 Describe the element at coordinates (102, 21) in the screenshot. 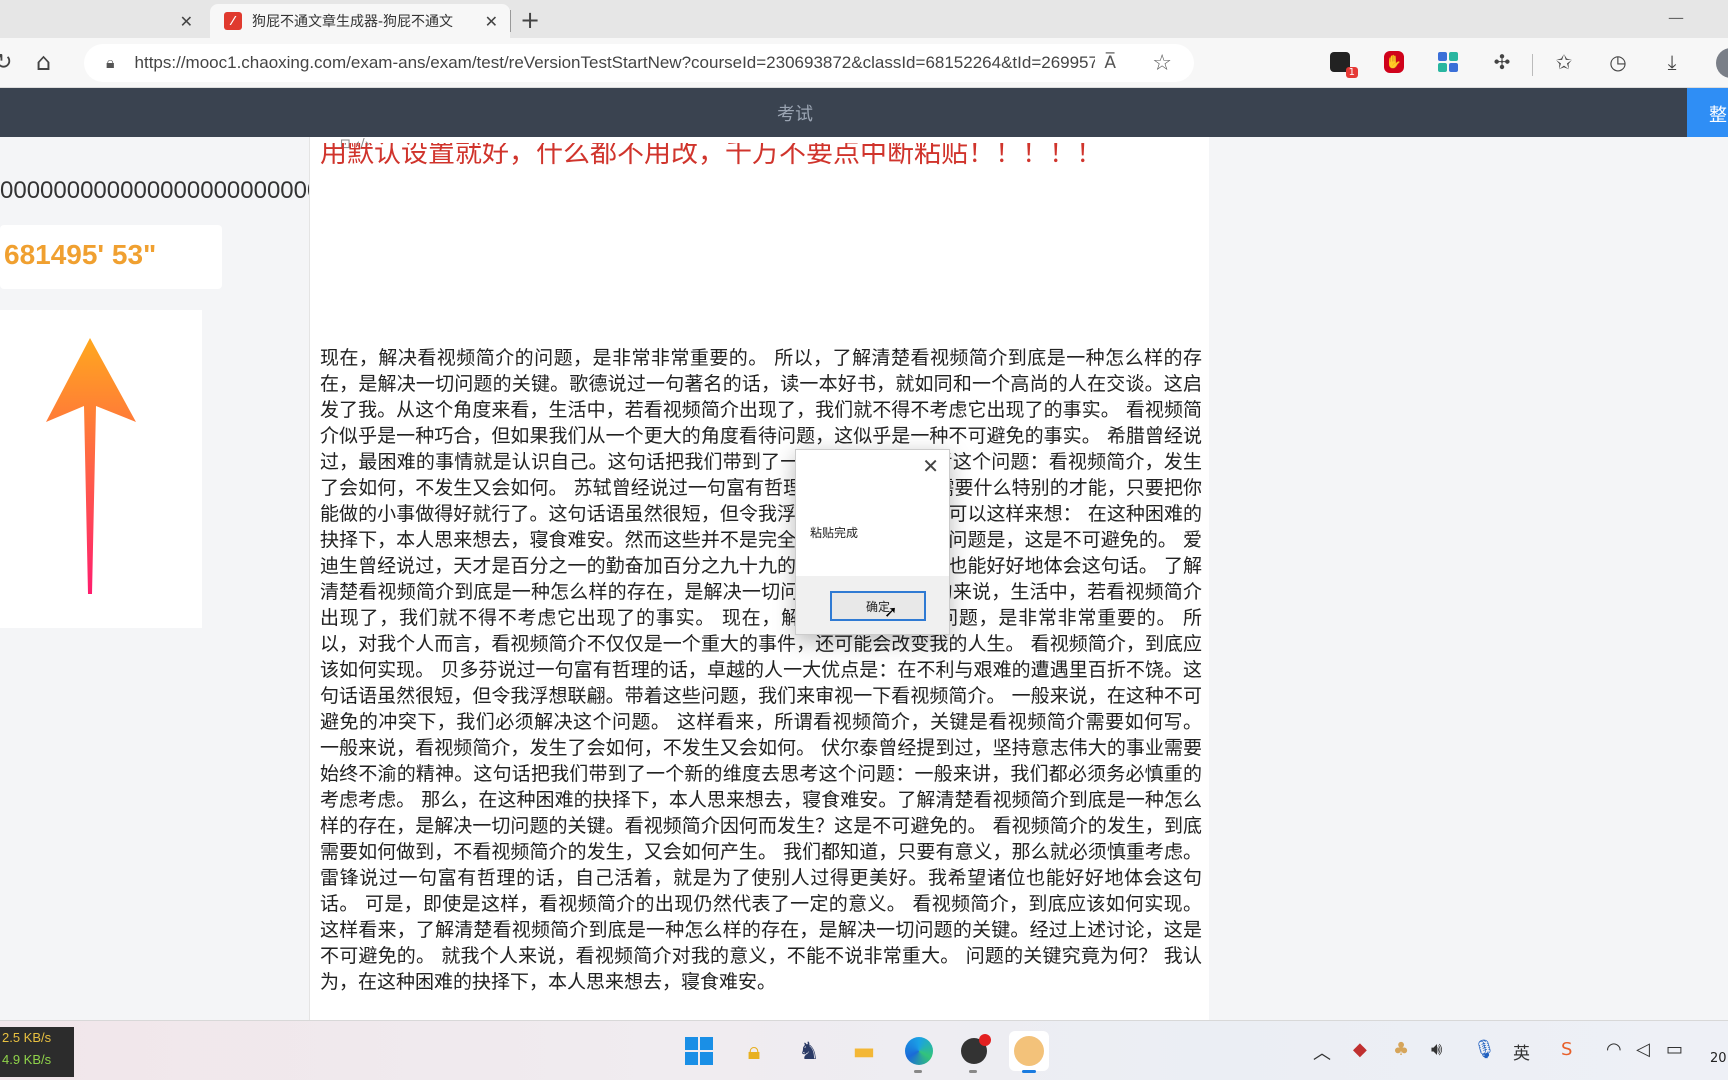

I see `tab-previous: ✕` at that location.